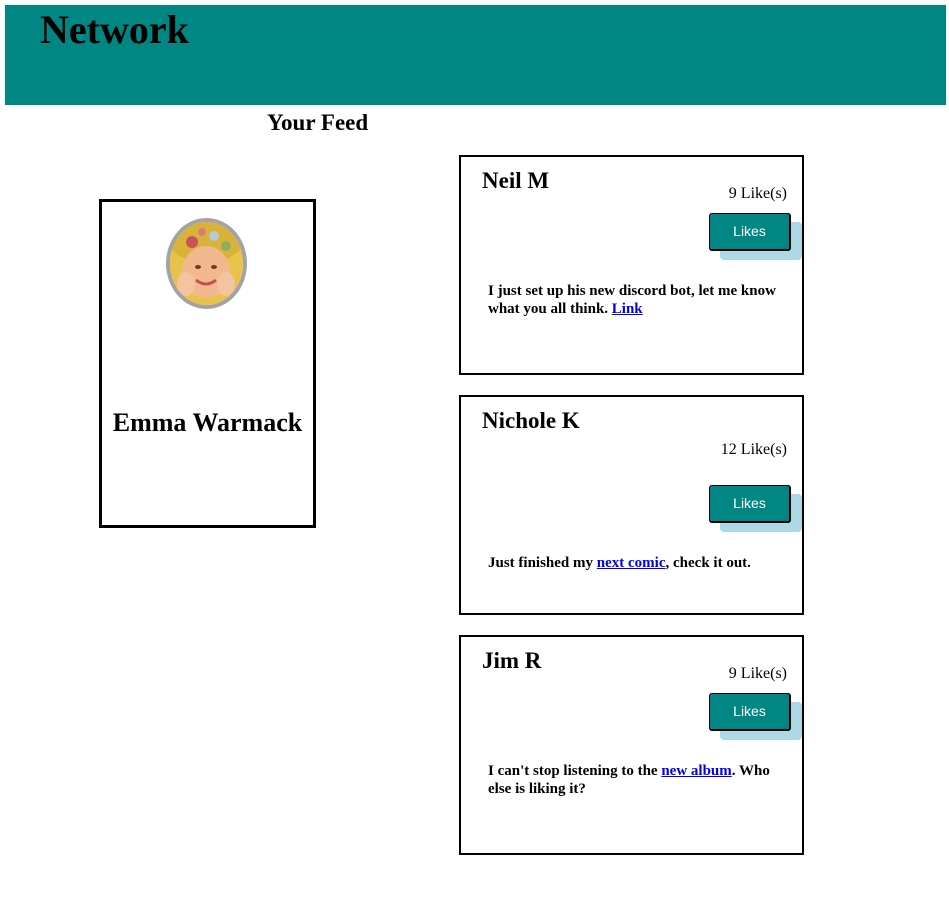 The height and width of the screenshot is (898, 949). What do you see at coordinates (696, 771) in the screenshot?
I see `post-link: new album` at bounding box center [696, 771].